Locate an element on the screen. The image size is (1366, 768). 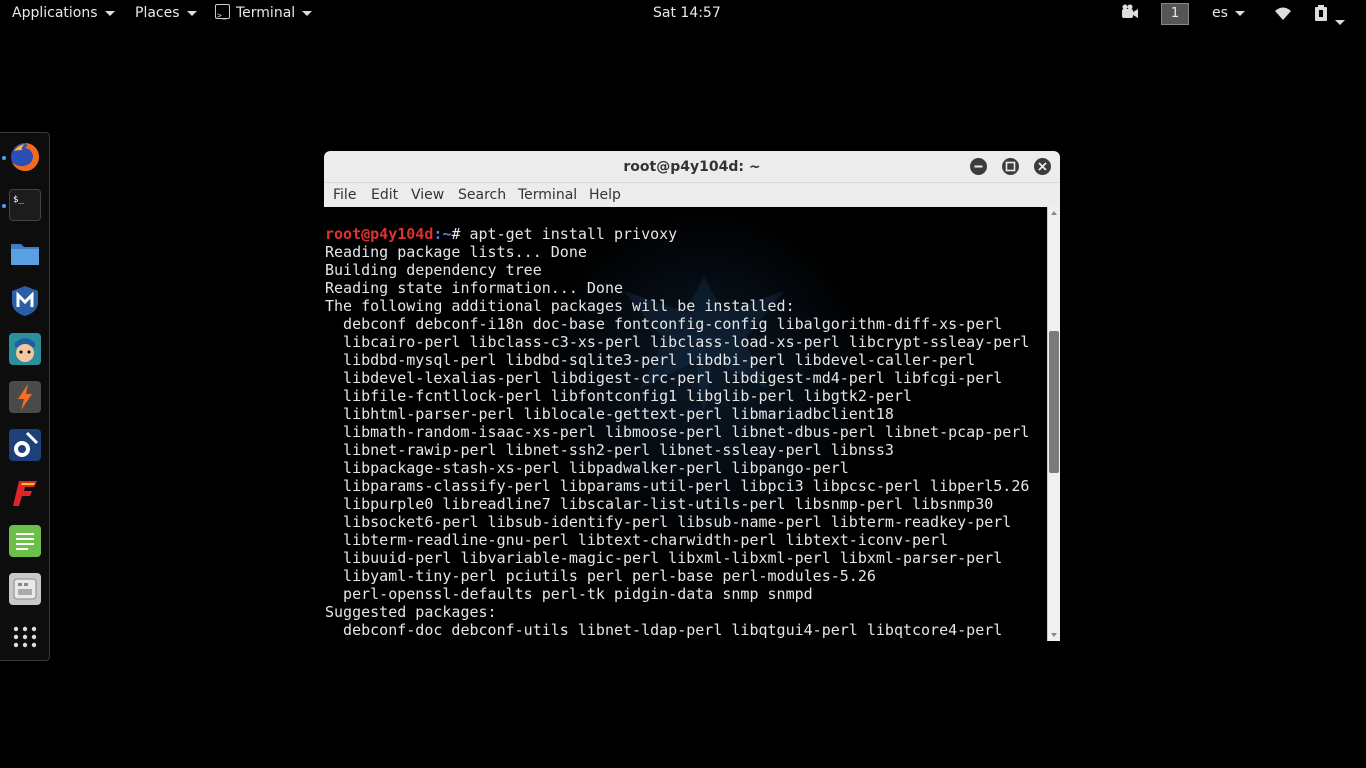
workspace-indicator: 1 is located at coordinates (1175, 13).